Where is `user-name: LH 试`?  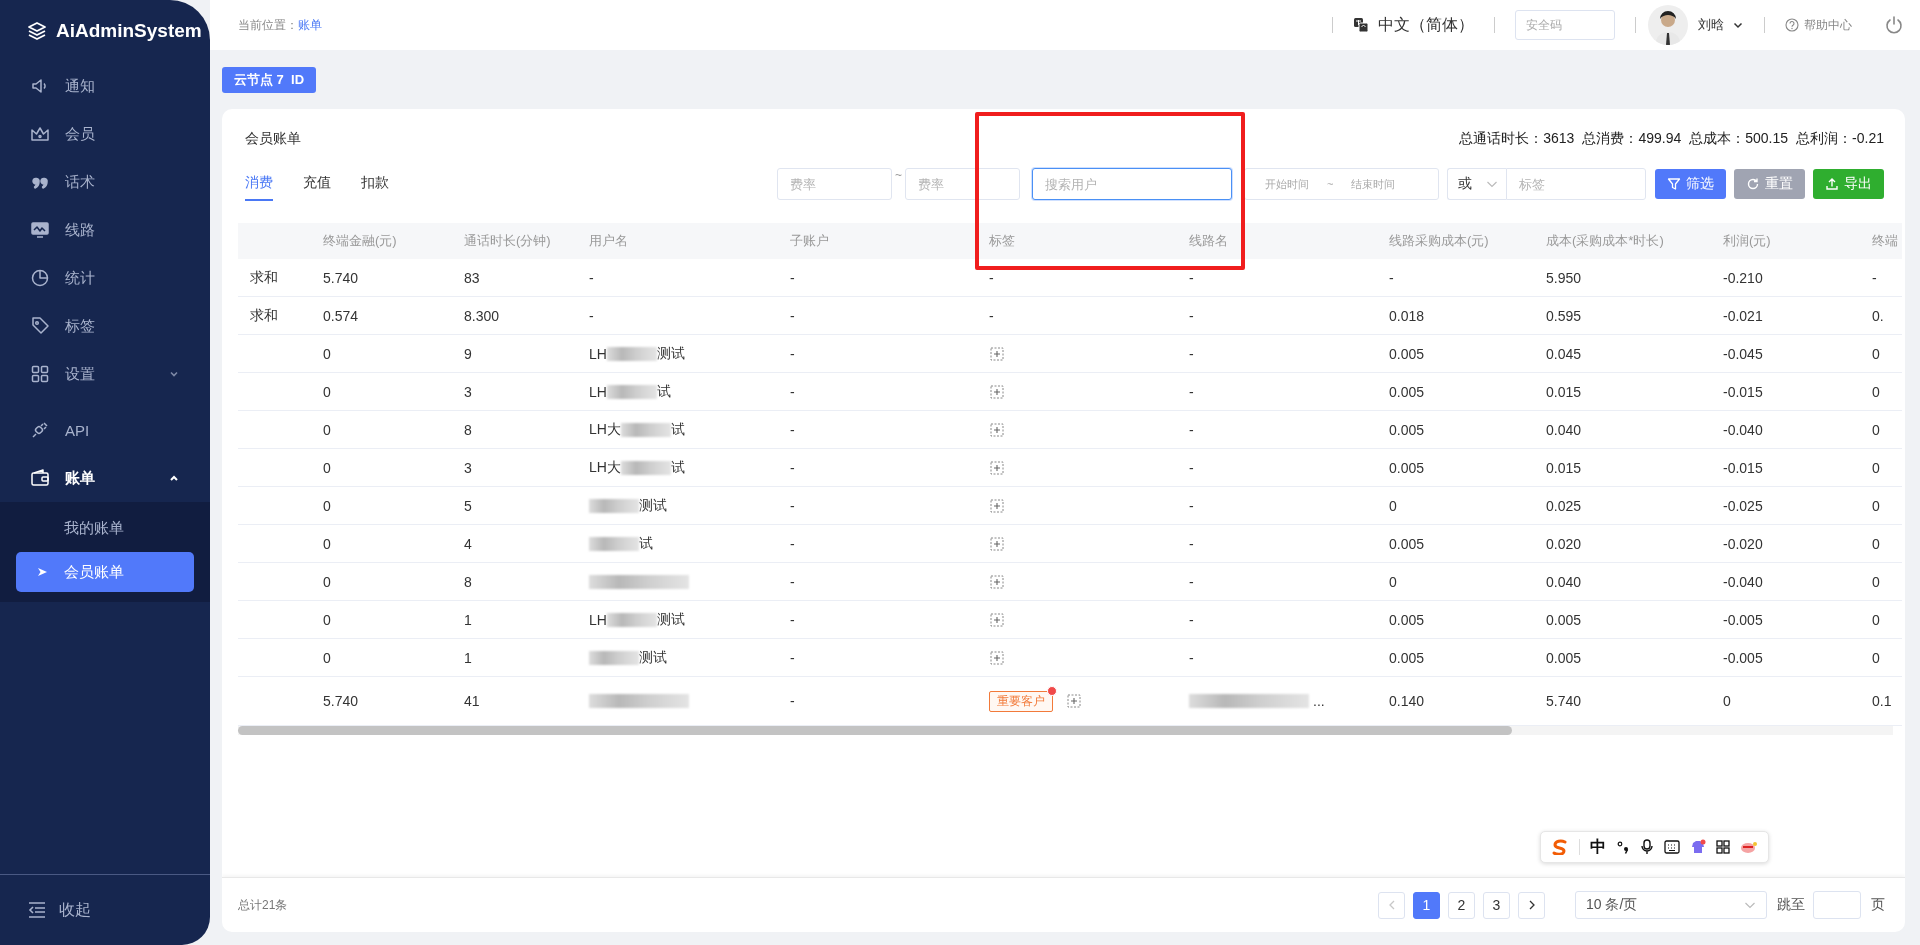
user-name: LH 试 is located at coordinates (630, 391).